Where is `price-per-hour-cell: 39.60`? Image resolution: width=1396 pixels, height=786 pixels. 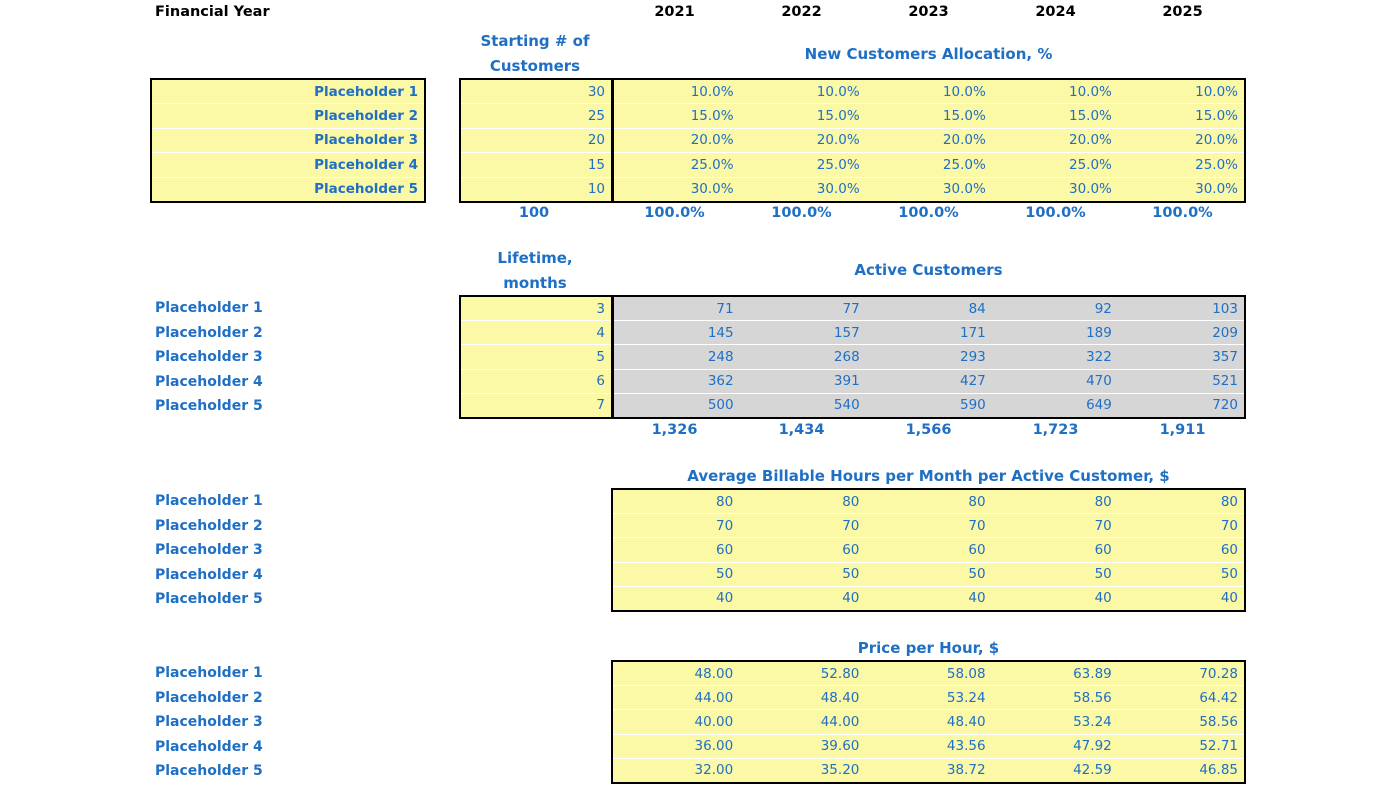
price-per-hour-cell: 39.60 is located at coordinates (802, 746).